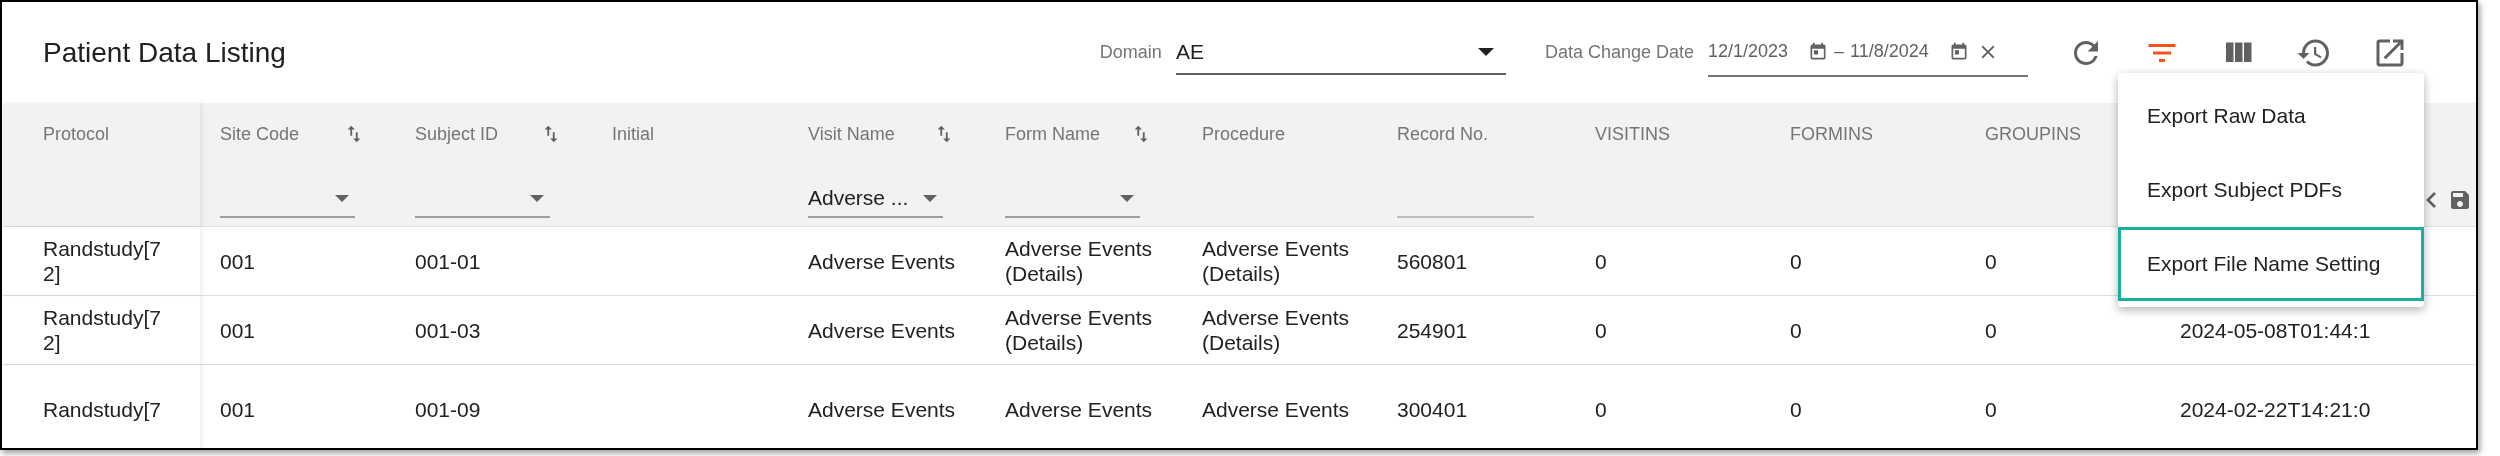  I want to click on table-cell-text: Randstudy[7, so click(102, 409).